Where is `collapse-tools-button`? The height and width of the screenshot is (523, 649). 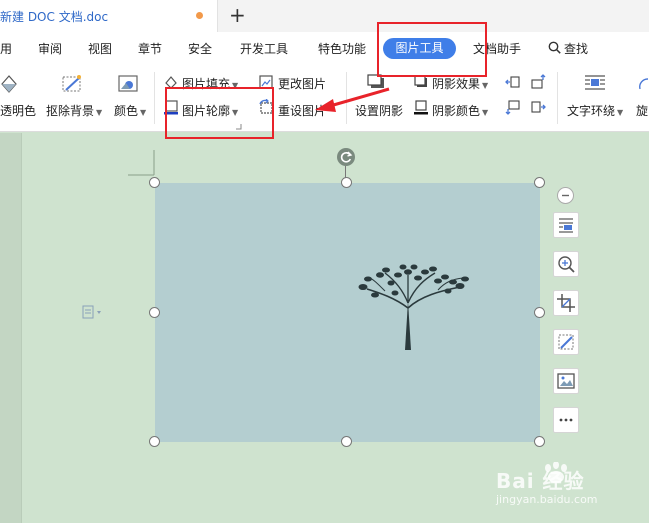 collapse-tools-button is located at coordinates (565, 195).